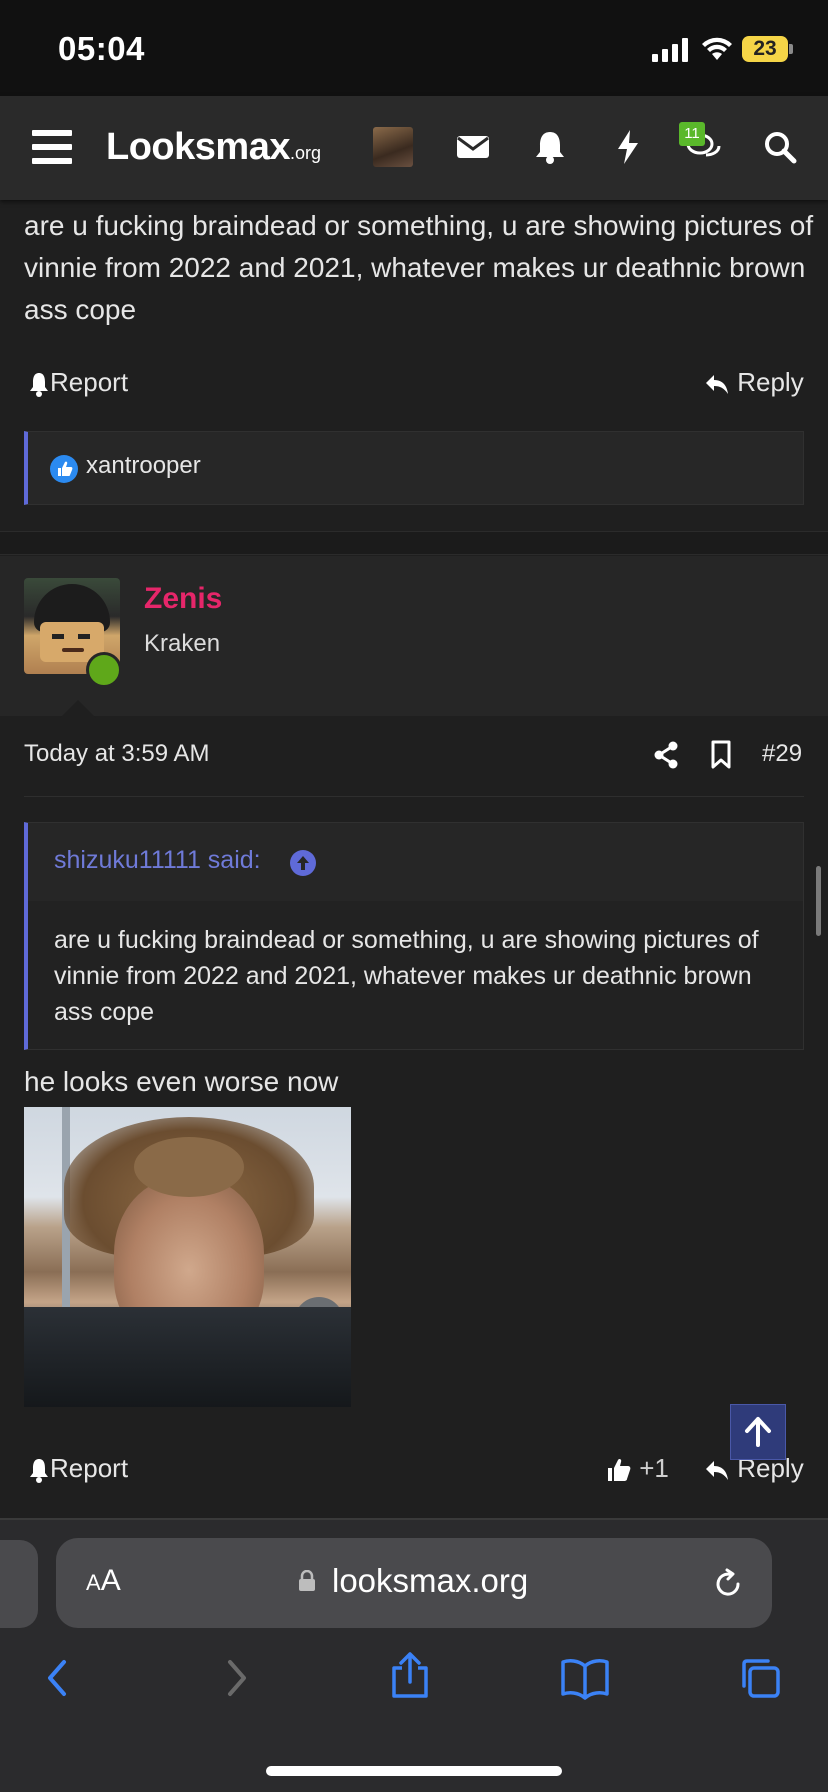  What do you see at coordinates (116, 754) in the screenshot?
I see `post-date: Today at 3:59 AM` at bounding box center [116, 754].